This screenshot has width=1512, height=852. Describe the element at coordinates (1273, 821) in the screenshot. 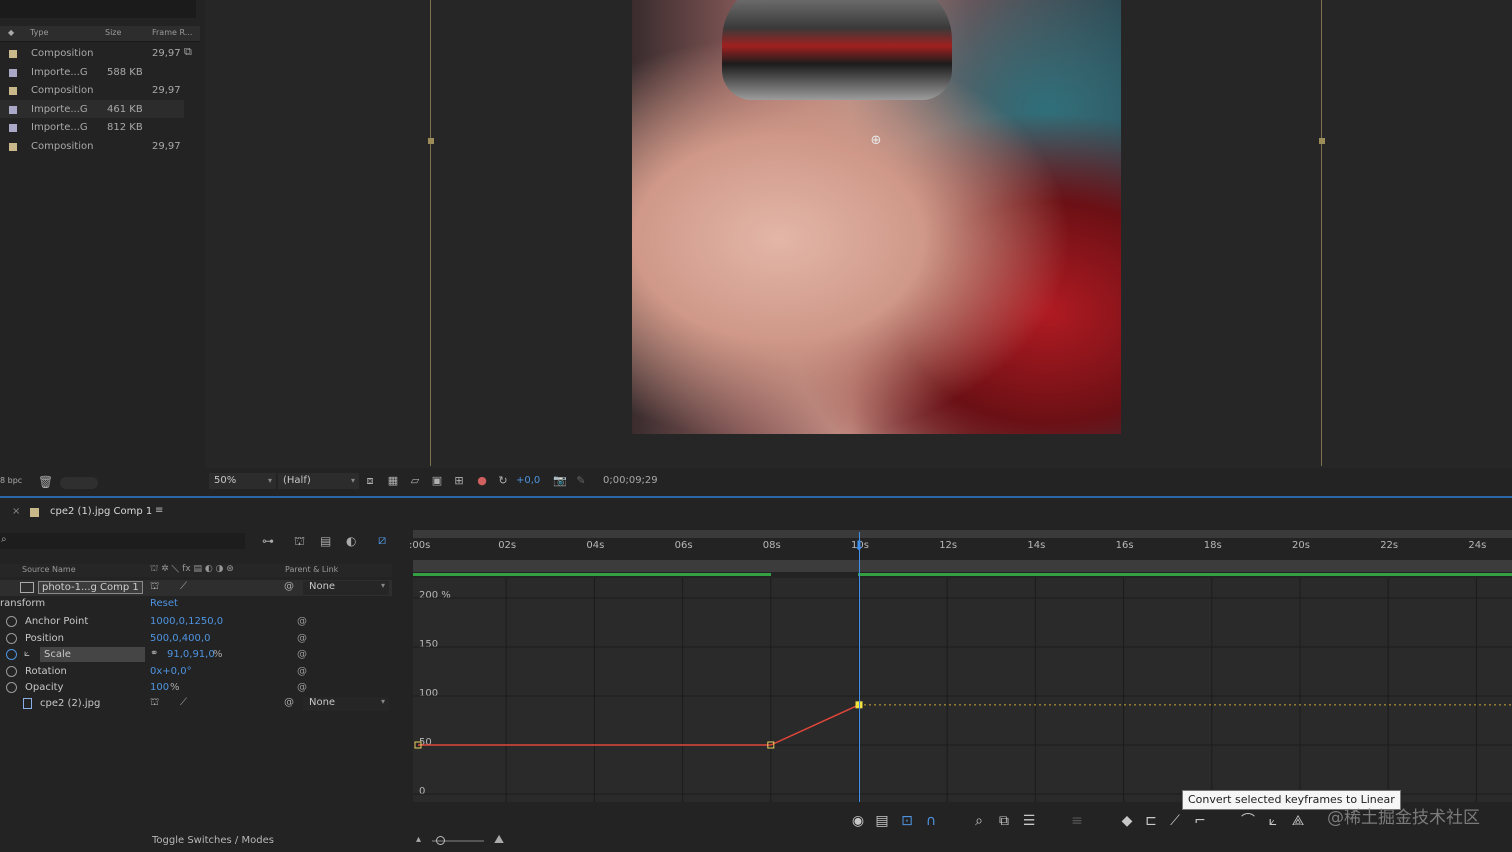

I see `easy-ease-in-icon: ⟀` at that location.